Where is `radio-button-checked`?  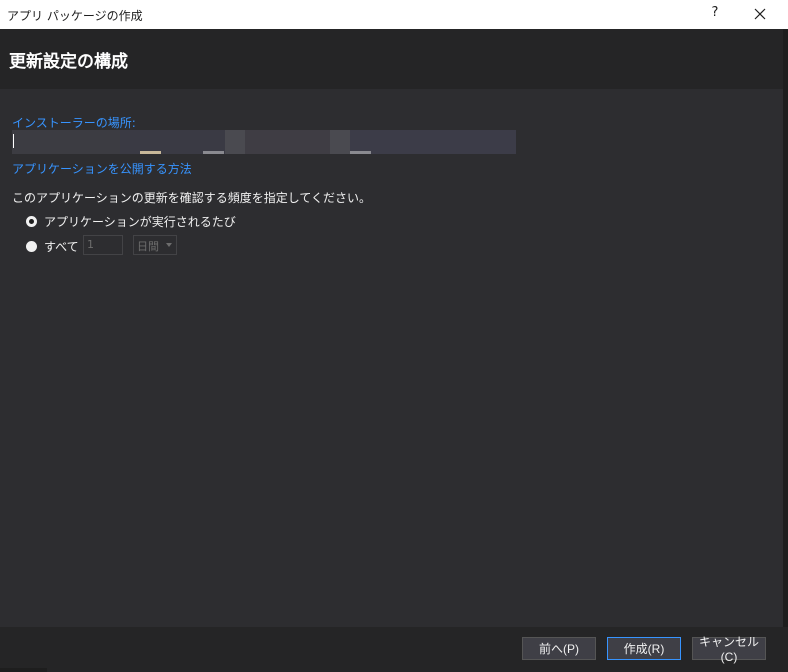 radio-button-checked is located at coordinates (31, 221).